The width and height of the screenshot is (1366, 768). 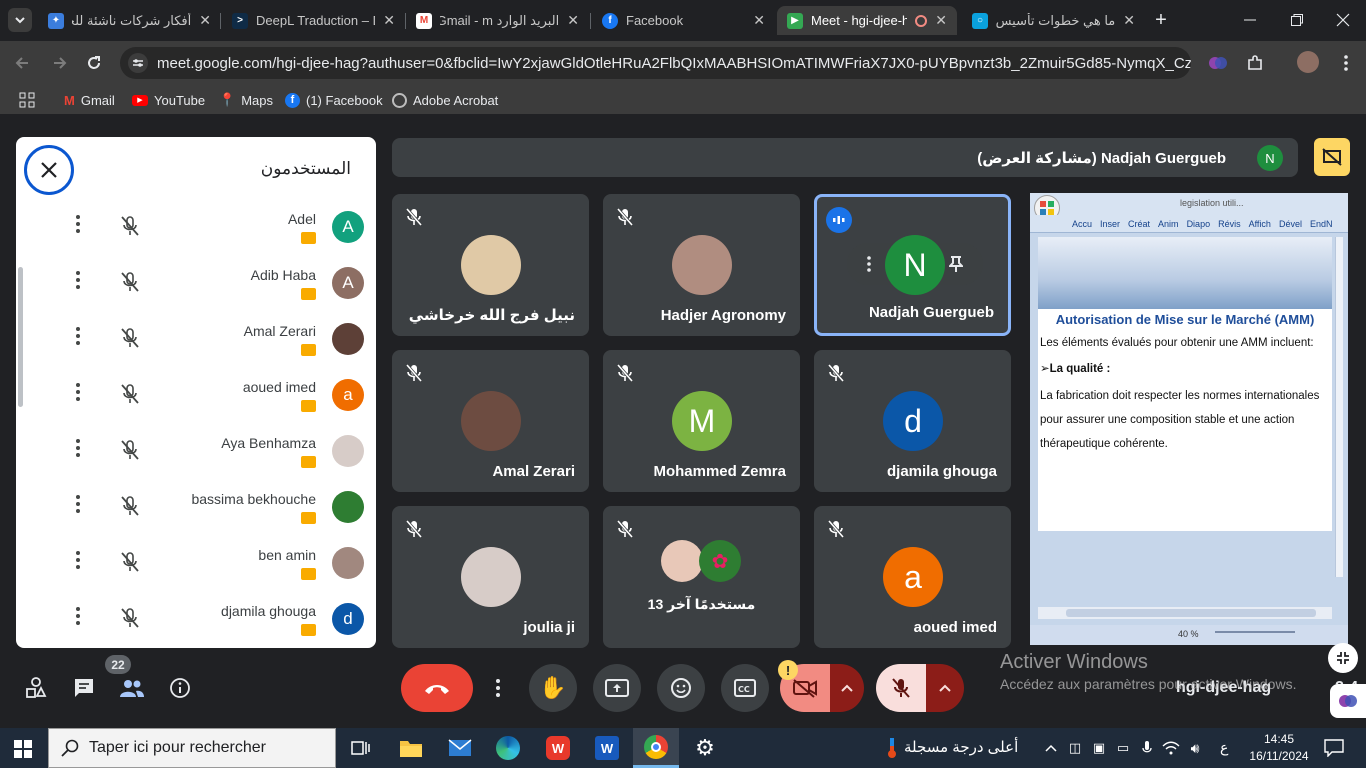 What do you see at coordinates (1099, 748) in the screenshot?
I see `meet-tray-icon: ▣` at bounding box center [1099, 748].